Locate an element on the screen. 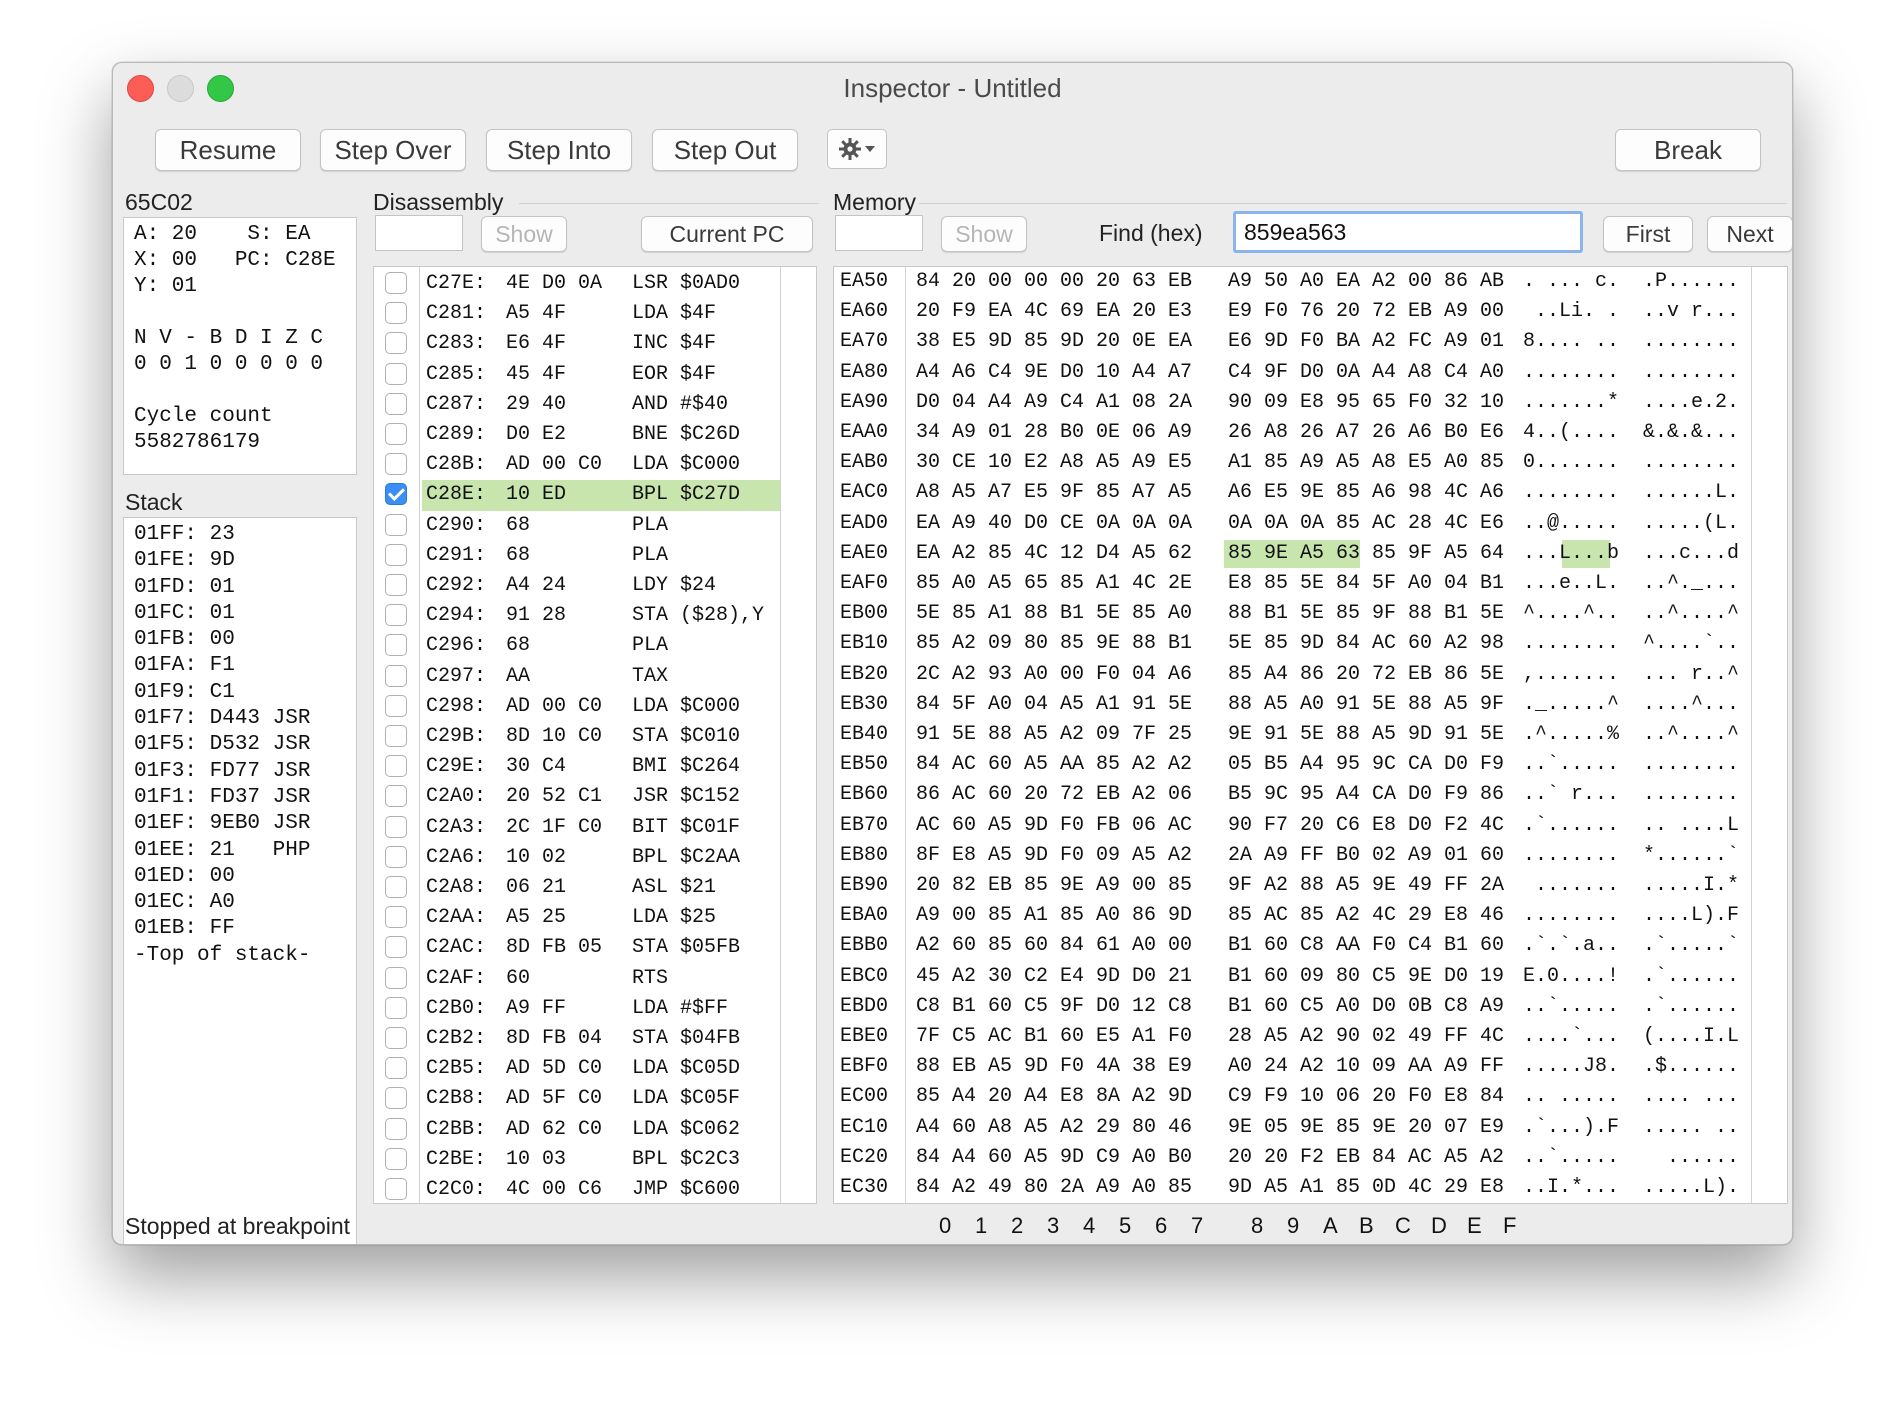  find-hex-input: 859ea563 is located at coordinates (1408, 232).